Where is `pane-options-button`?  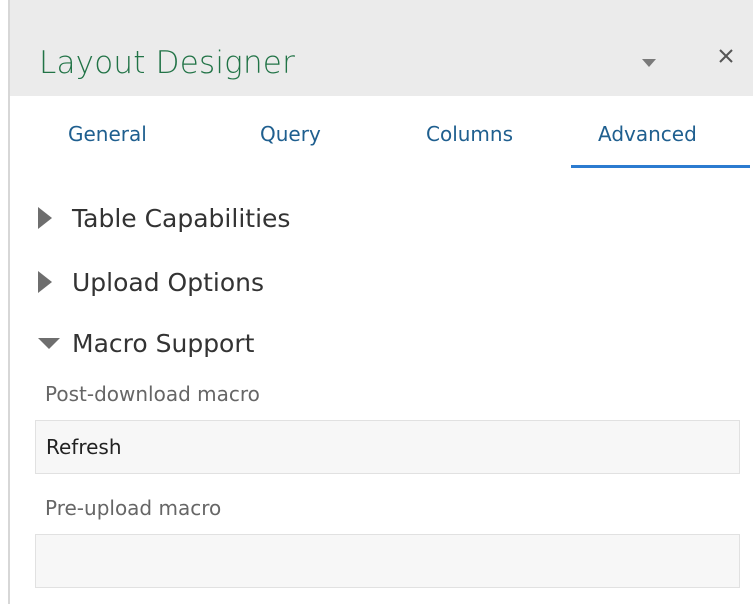 pane-options-button is located at coordinates (649, 61).